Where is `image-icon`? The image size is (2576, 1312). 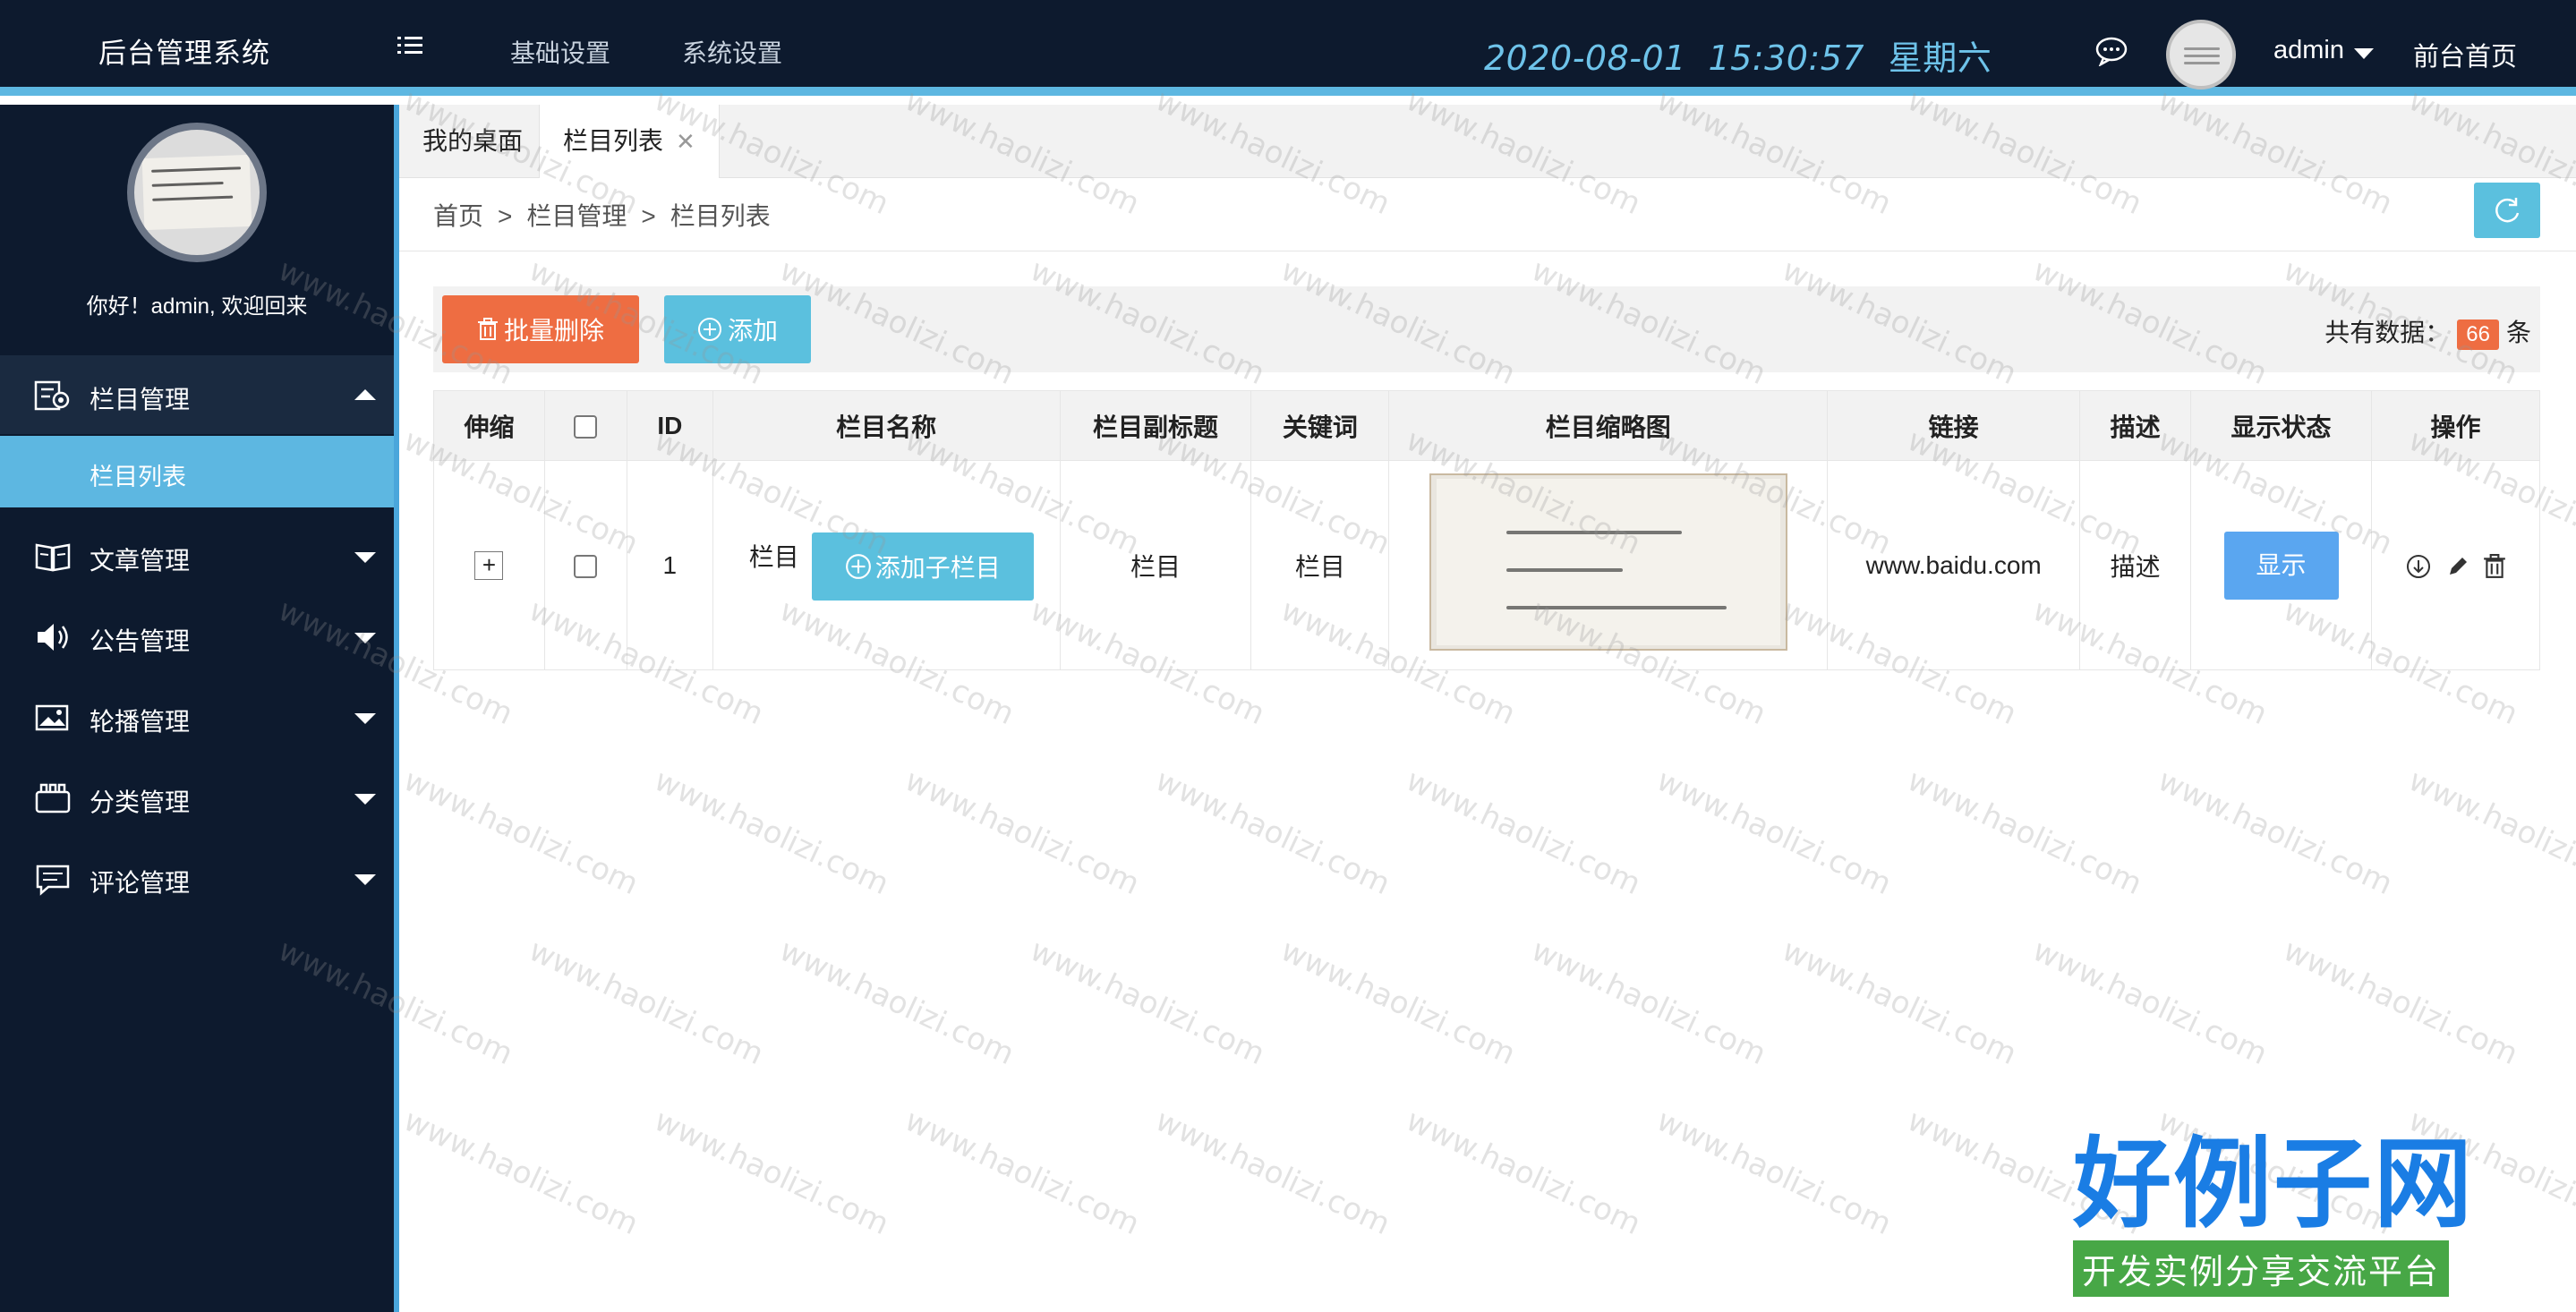 image-icon is located at coordinates (52, 717).